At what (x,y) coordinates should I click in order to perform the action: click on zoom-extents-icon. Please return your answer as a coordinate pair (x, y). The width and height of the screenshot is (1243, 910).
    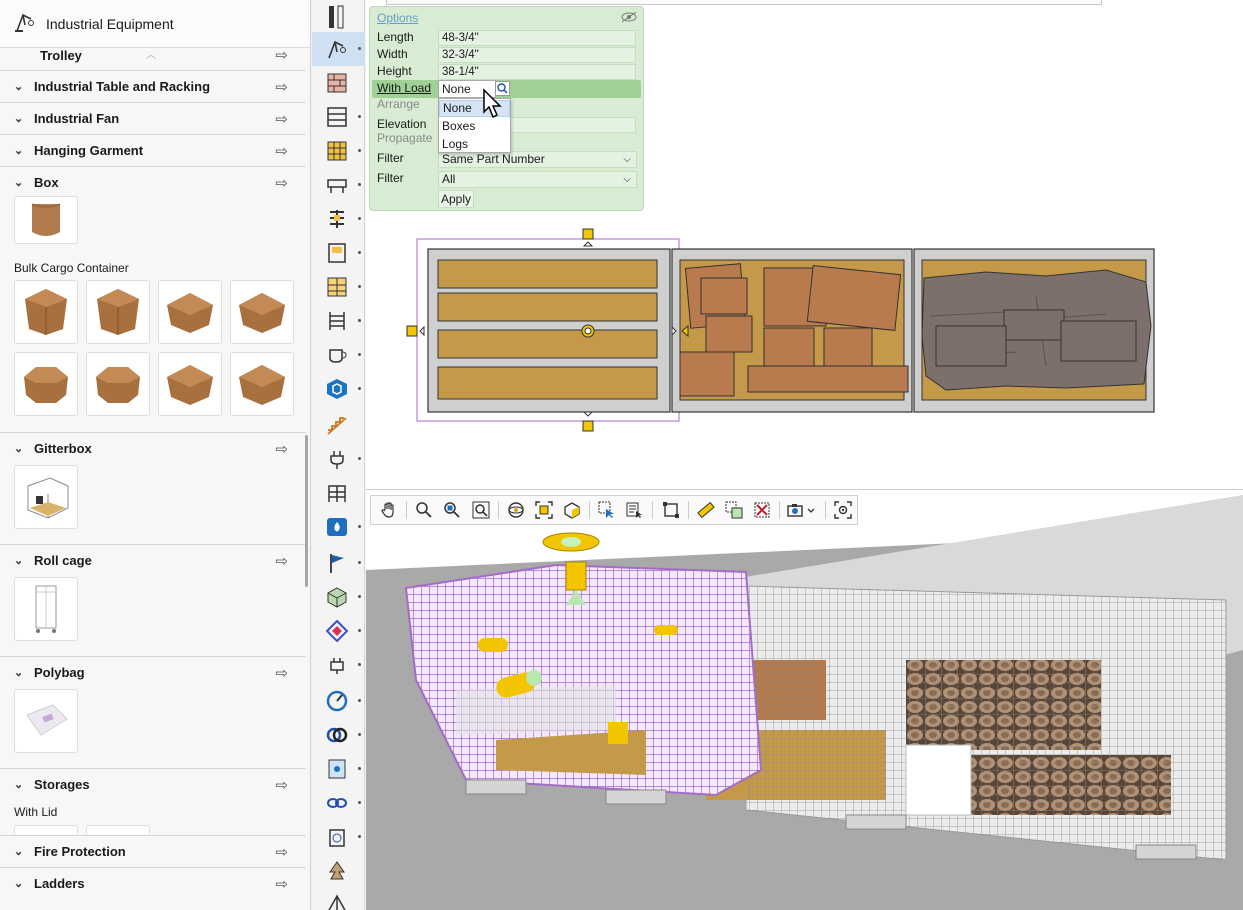
    Looking at the image, I should click on (480, 510).